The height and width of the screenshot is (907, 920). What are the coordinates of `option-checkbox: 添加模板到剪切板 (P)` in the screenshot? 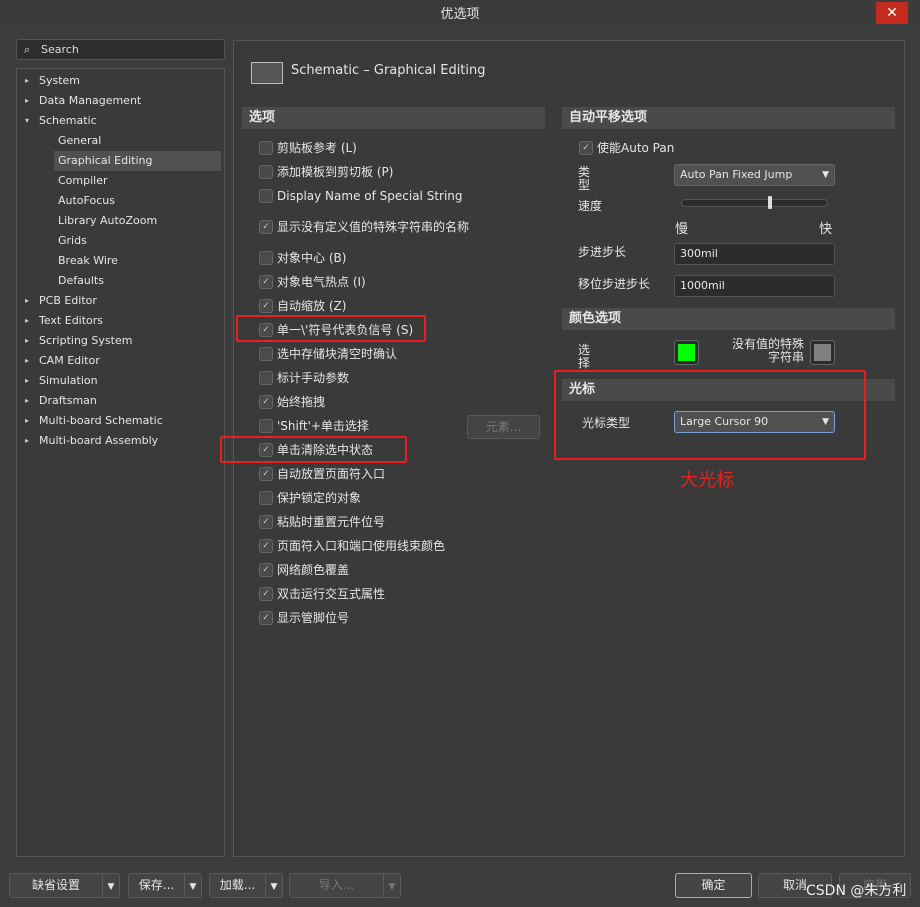 It's located at (326, 171).